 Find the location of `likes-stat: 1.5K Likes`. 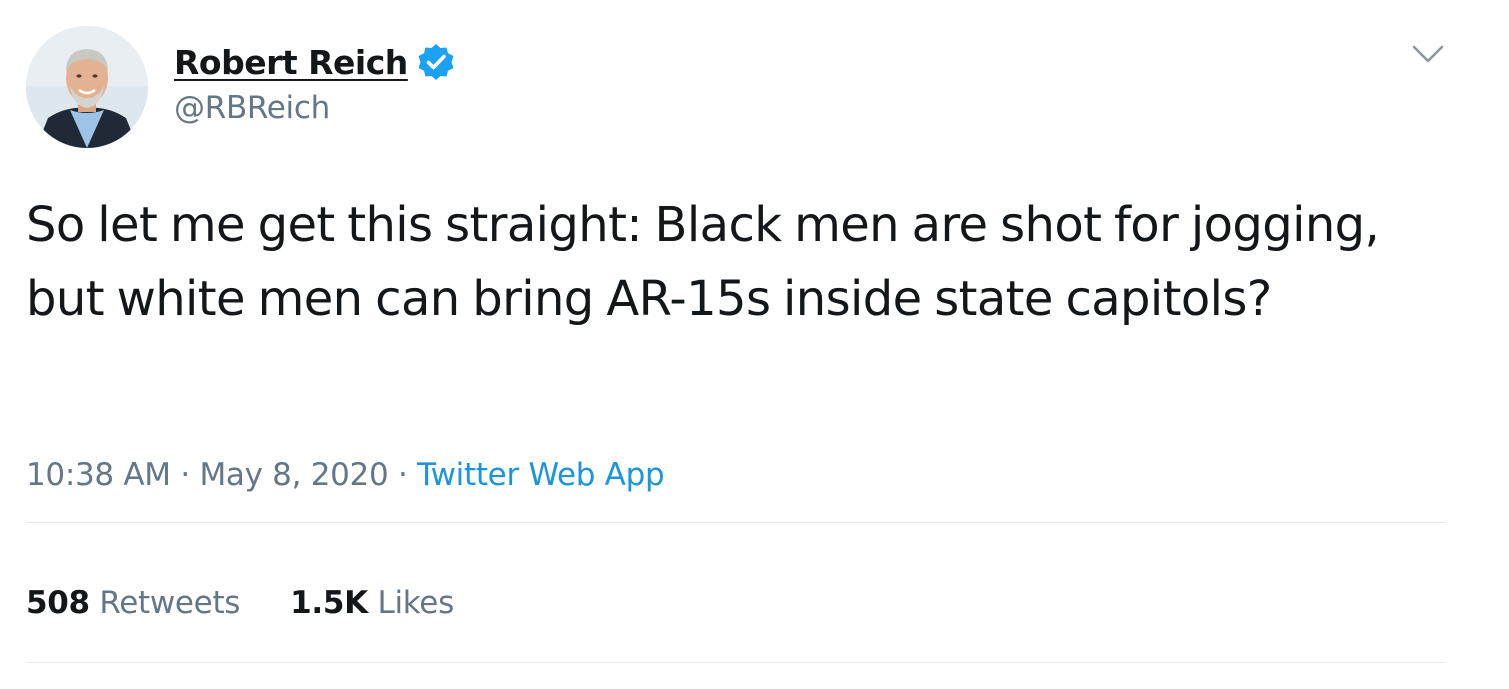

likes-stat: 1.5K Likes is located at coordinates (372, 603).